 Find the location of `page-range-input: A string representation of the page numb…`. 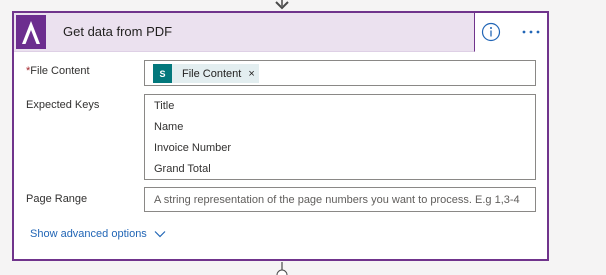

page-range-input: A string representation of the page numb… is located at coordinates (340, 199).